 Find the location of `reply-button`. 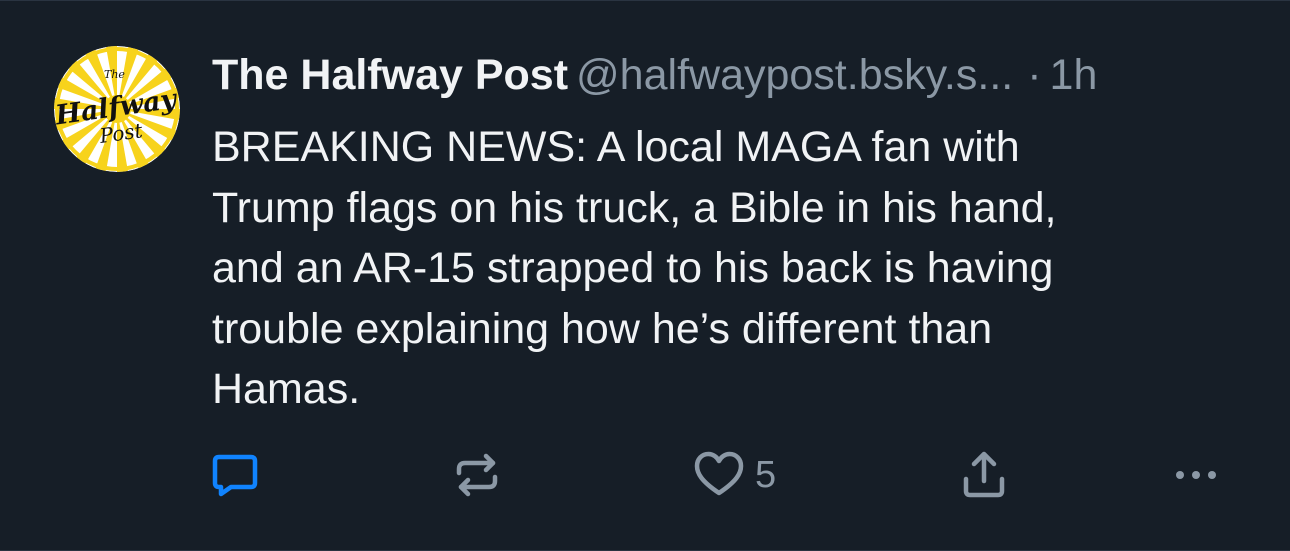

reply-button is located at coordinates (235, 475).